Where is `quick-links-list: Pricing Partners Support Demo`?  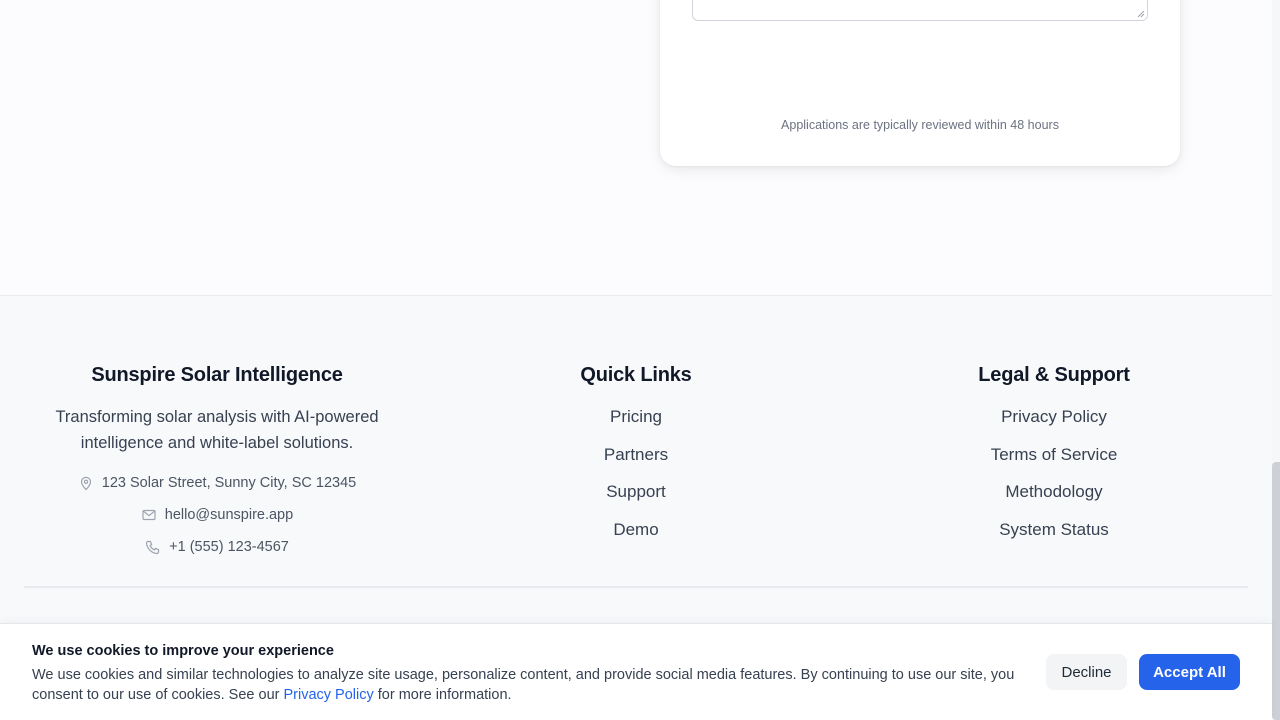
quick-links-list: Pricing Partners Support Demo is located at coordinates (636, 479).